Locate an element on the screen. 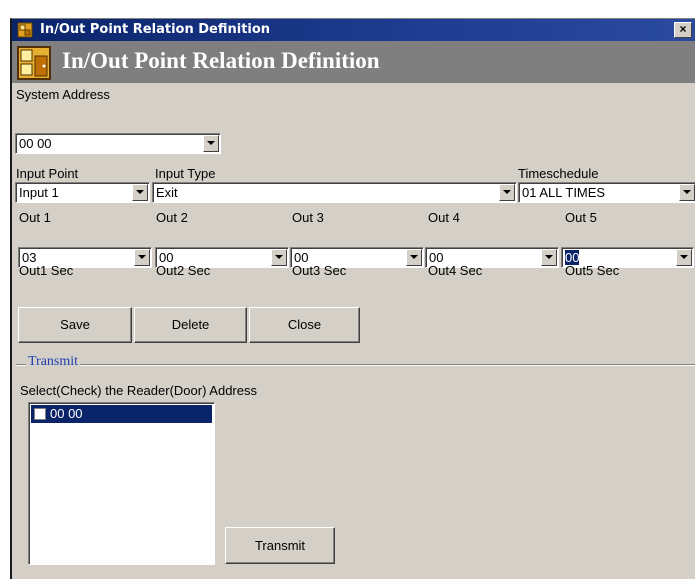  header-banner: In/Out Point Relation Definition is located at coordinates (353, 62).